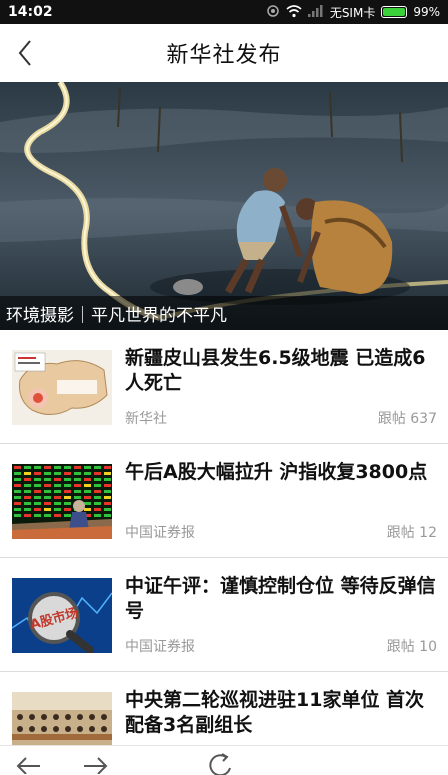 The width and height of the screenshot is (448, 775). What do you see at coordinates (294, 12) in the screenshot?
I see `wifi-icon` at bounding box center [294, 12].